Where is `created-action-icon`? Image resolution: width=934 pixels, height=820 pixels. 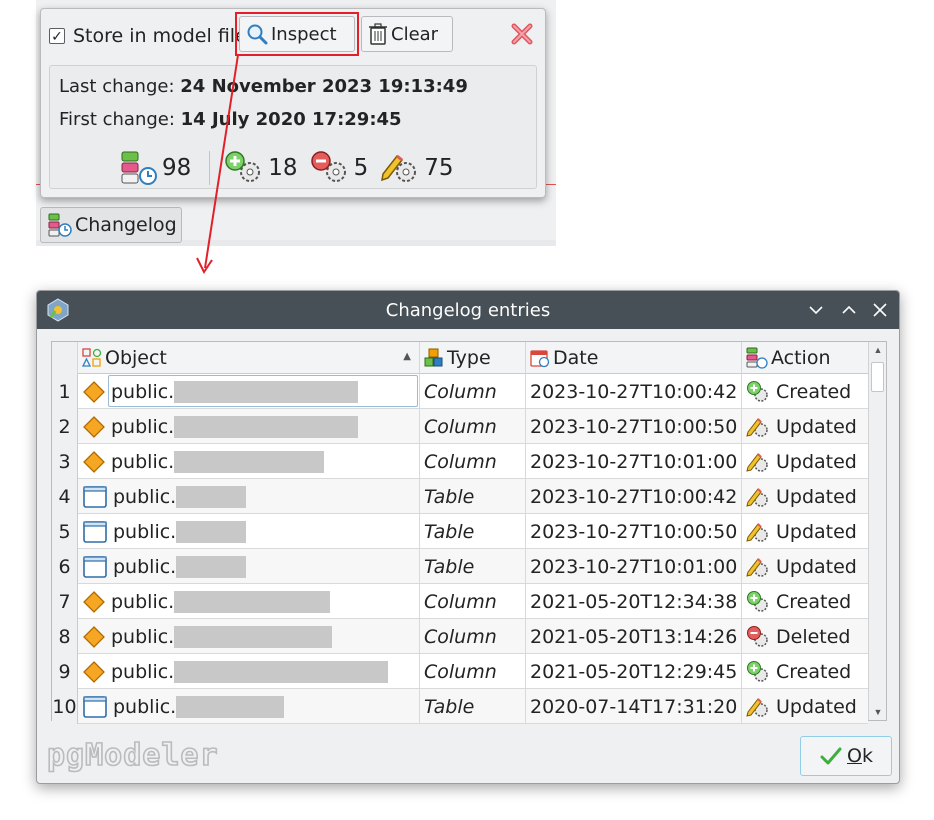
created-action-icon is located at coordinates (757, 601).